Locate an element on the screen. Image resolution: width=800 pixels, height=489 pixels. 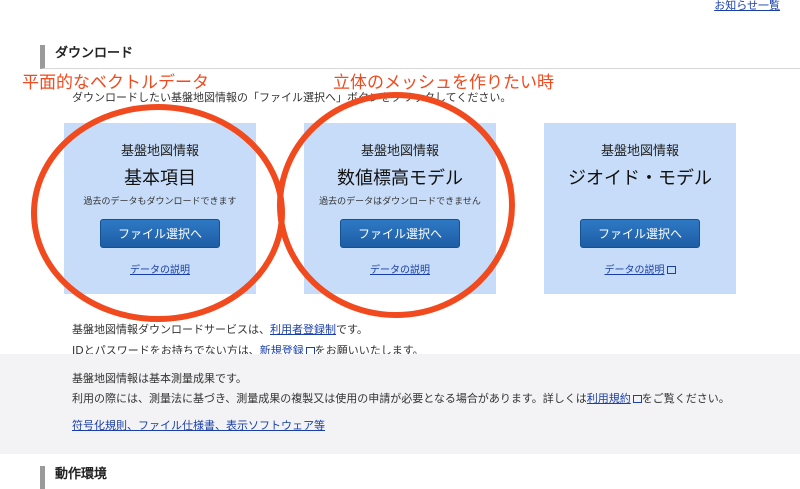
spec-documents-link: 符号化規則、ファイル仕様書、表示ソフトウェア等 is located at coordinates (198, 425).